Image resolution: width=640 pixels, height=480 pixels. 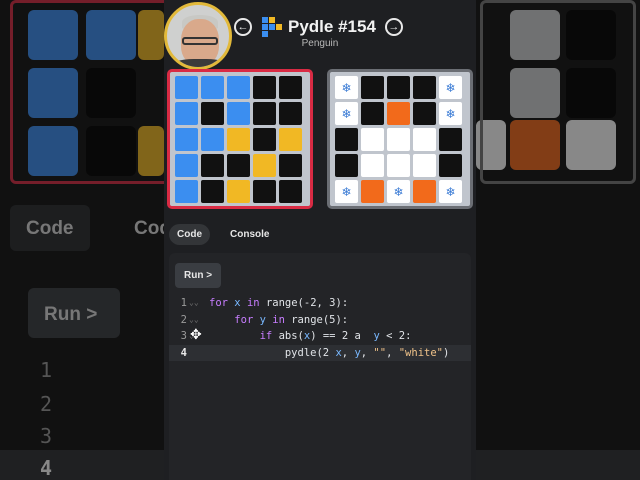 I want to click on bg-line-num: 3, so click(x=46, y=436).